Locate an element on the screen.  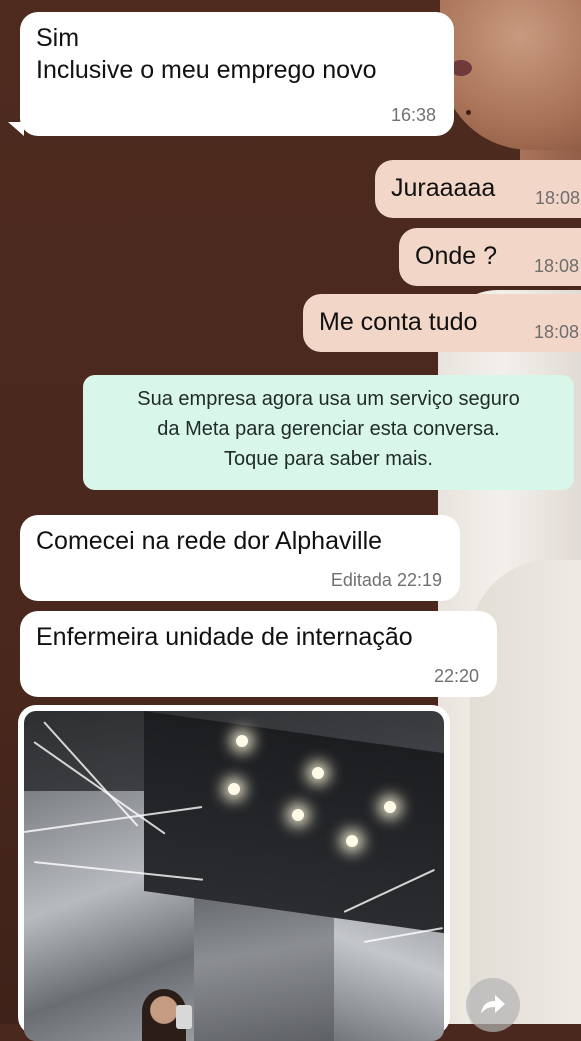
message-timestamp: Editada 22:19 is located at coordinates (386, 580).